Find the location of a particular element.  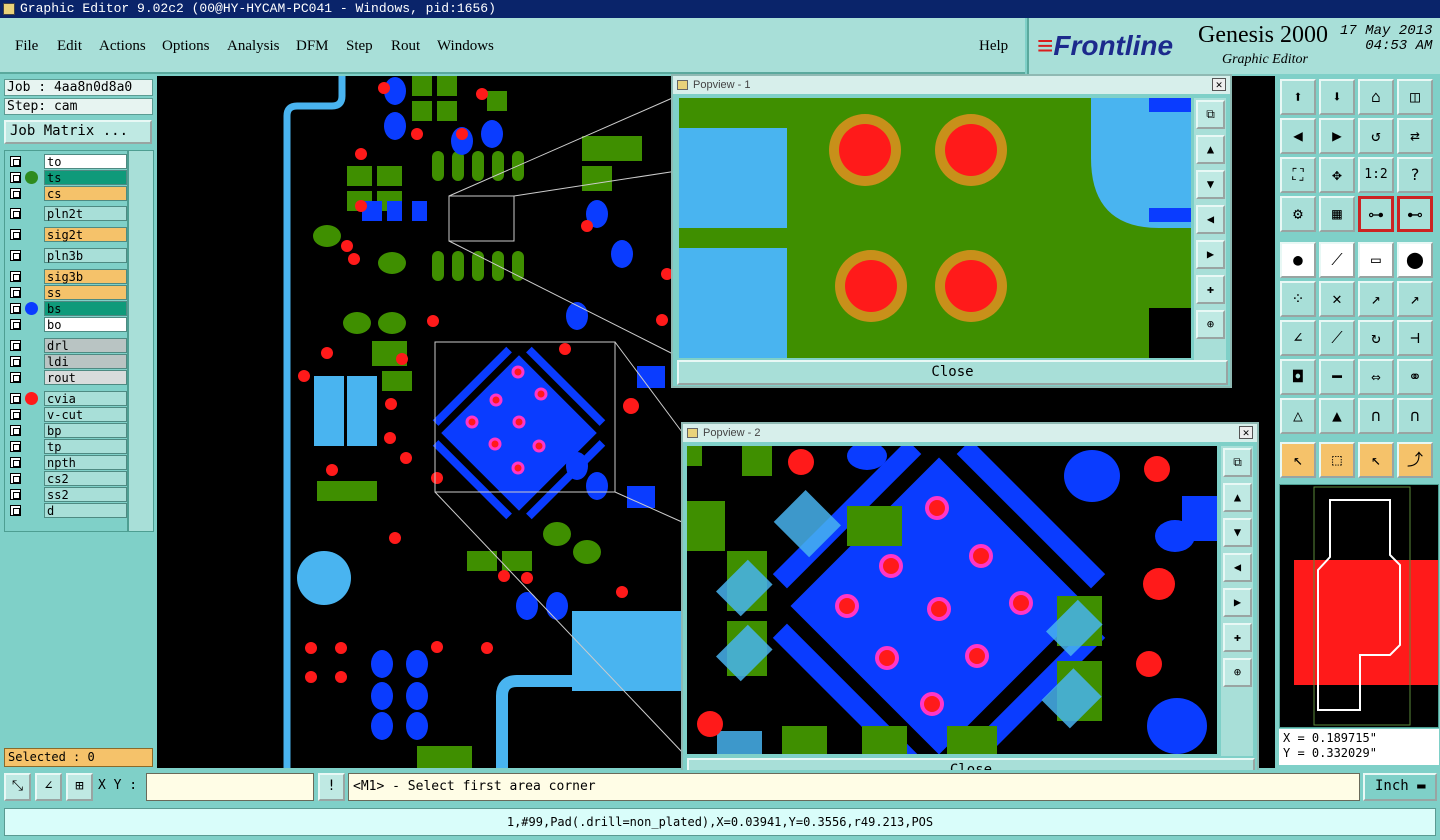

layer-name: ss2 is located at coordinates (85, 494).